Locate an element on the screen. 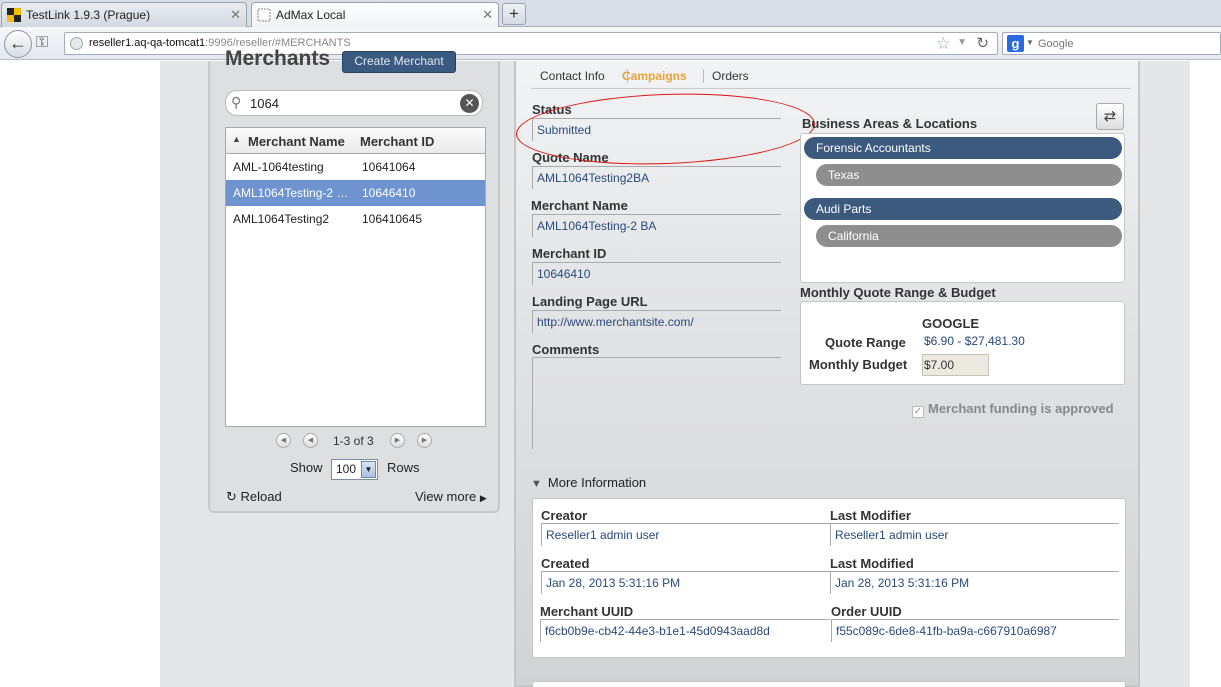 The height and width of the screenshot is (687, 1221). merchant-table-header: ▲ Merchant Name Merchant ID is located at coordinates (355, 141).